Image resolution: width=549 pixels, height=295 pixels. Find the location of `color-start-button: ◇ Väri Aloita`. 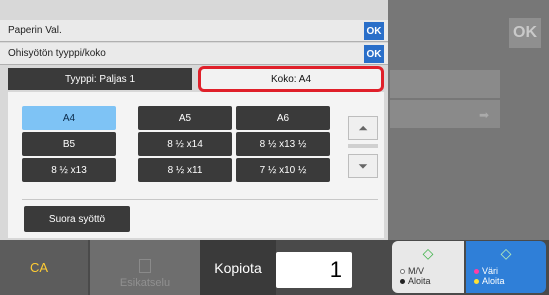

color-start-button: ◇ Väri Aloita is located at coordinates (506, 267).